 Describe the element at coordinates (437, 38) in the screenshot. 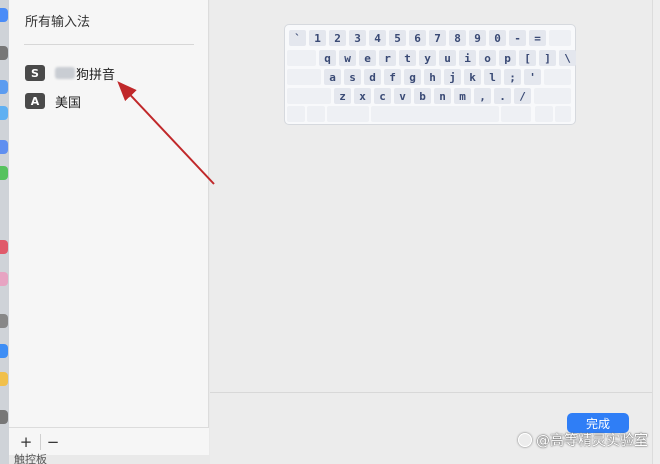

I see `keyboard-key: 7` at that location.